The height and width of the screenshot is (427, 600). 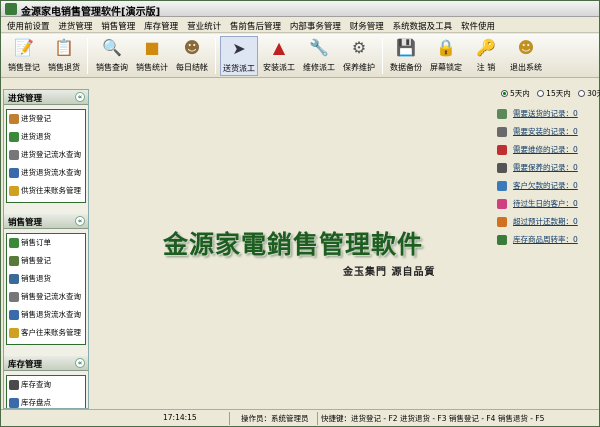 What do you see at coordinates (46, 279) in the screenshot?
I see `sidebar-item-sales-return: 销售退货` at bounding box center [46, 279].